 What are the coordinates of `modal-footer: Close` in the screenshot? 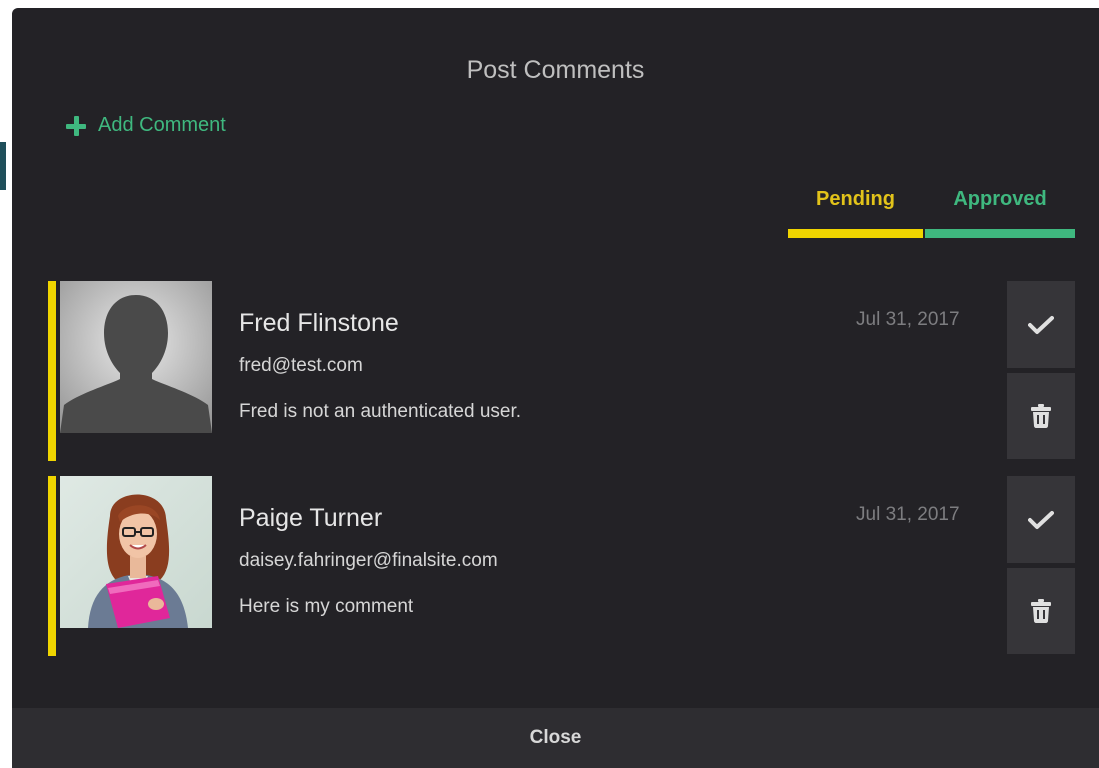 It's located at (555, 738).